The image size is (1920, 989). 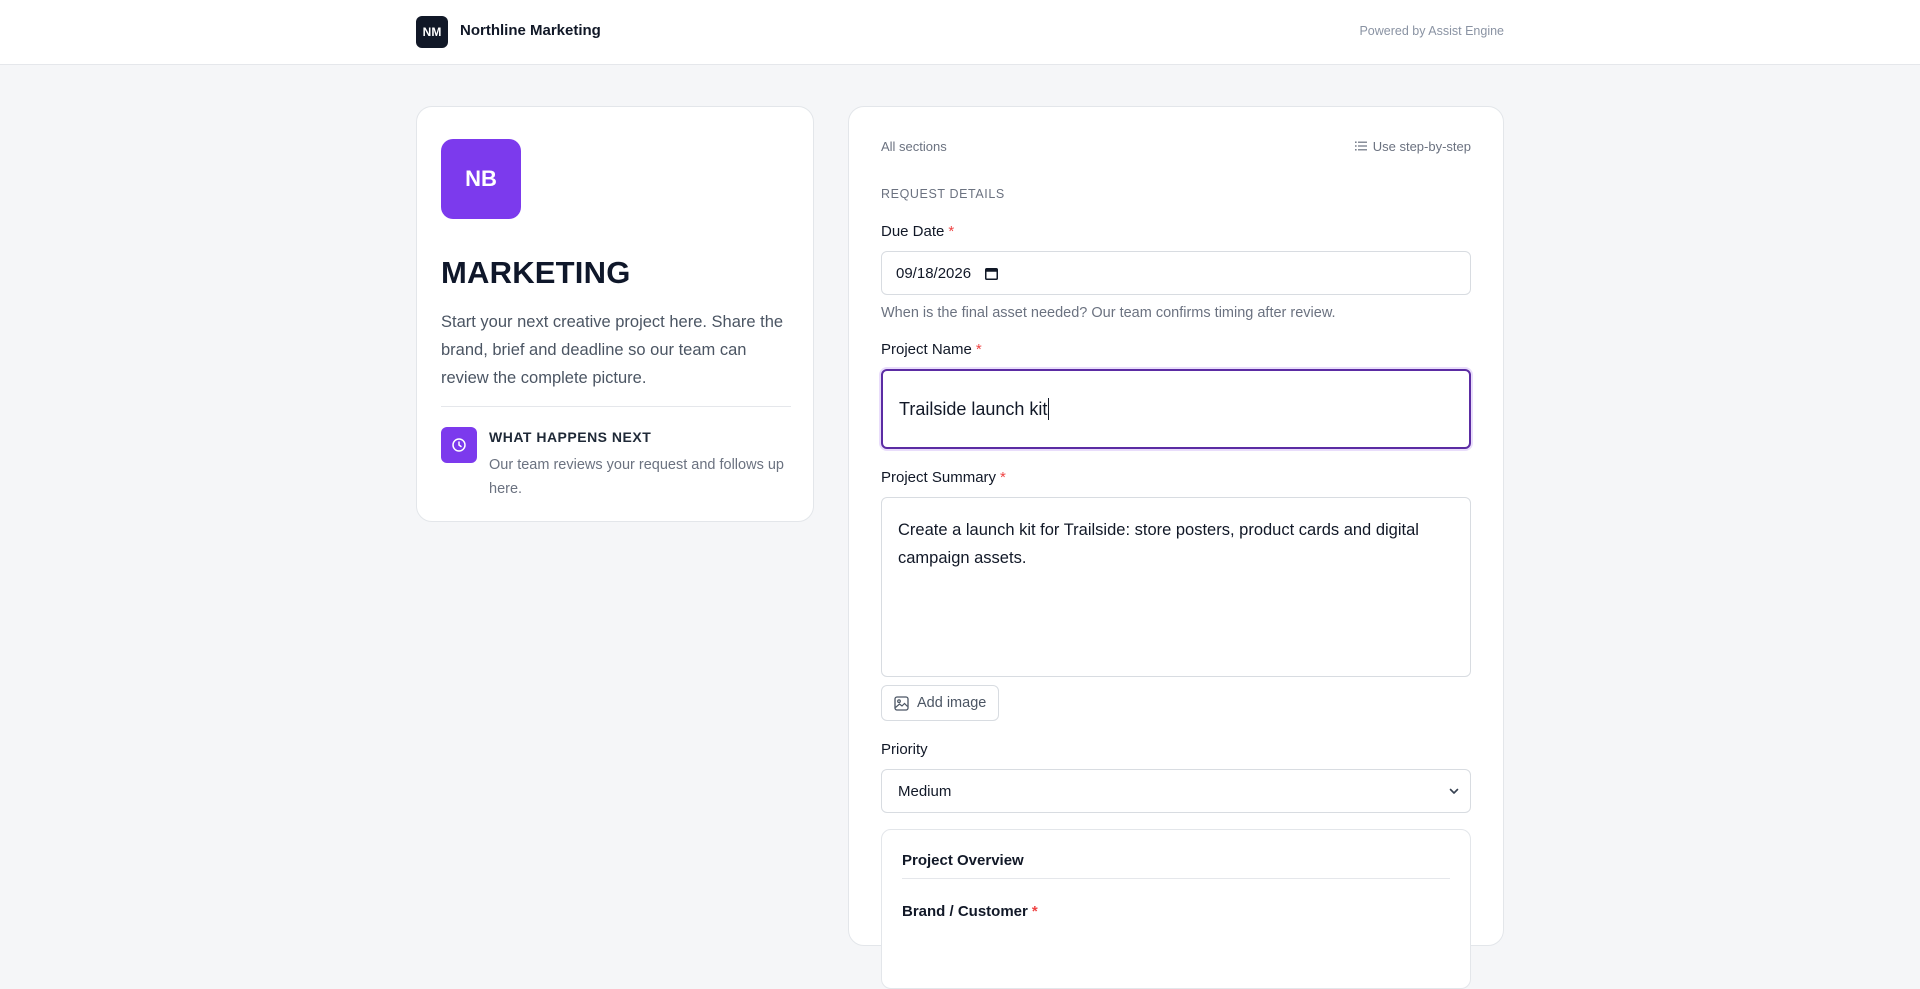 What do you see at coordinates (1176, 791) in the screenshot?
I see `priority-select: Medium` at bounding box center [1176, 791].